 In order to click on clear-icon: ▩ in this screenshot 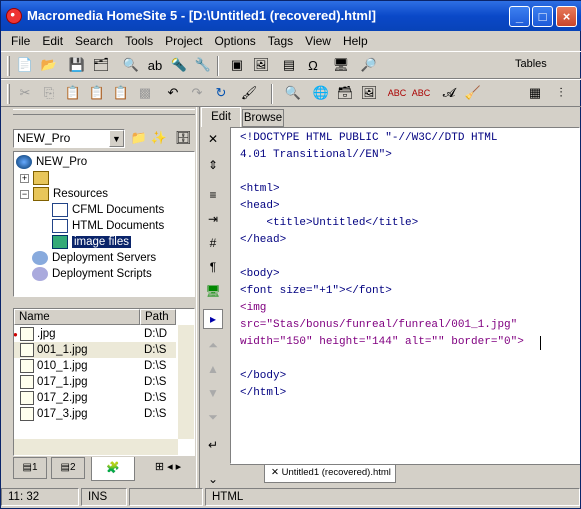, I will do `click(145, 93)`.